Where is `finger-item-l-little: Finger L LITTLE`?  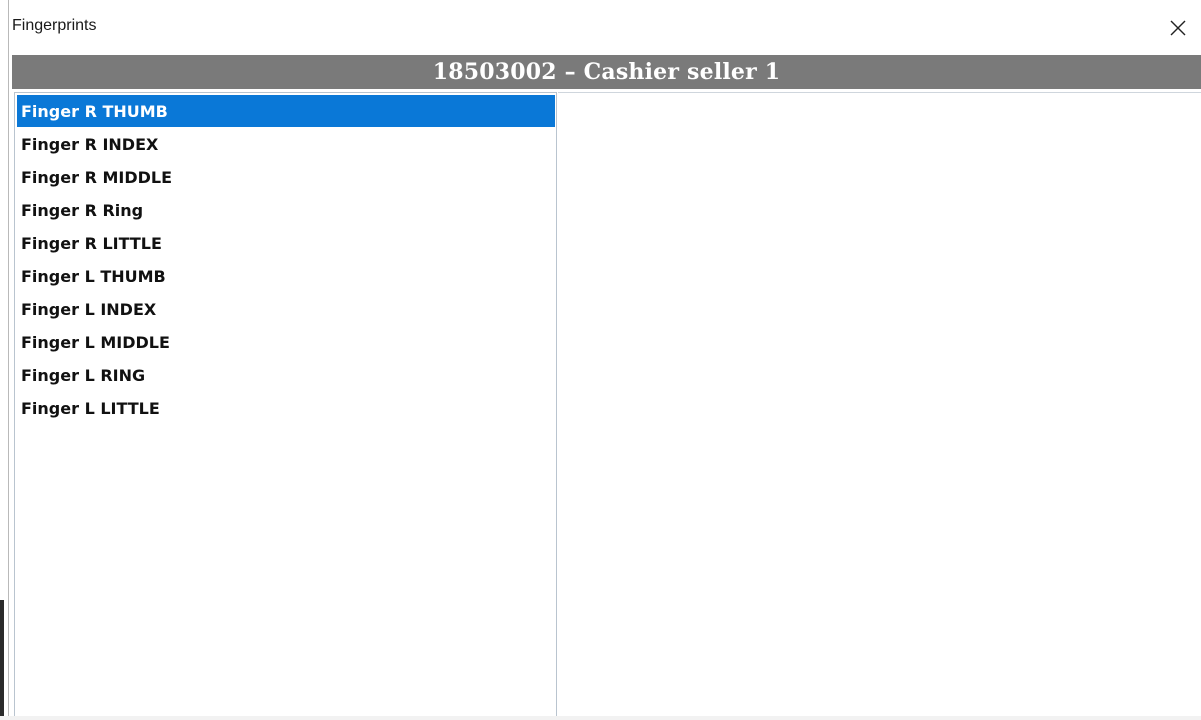
finger-item-l-little: Finger L LITTLE is located at coordinates (286, 408).